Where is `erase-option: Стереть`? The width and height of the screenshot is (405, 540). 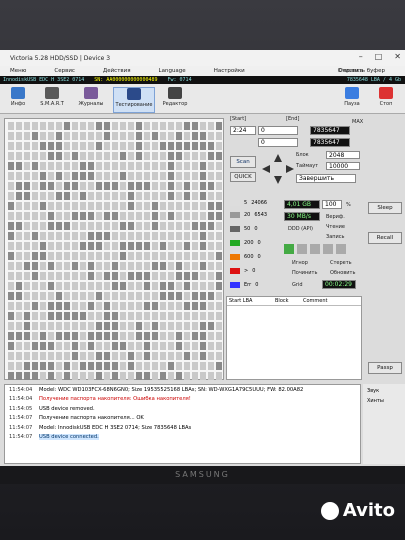
erase-option: Стереть is located at coordinates (341, 263).